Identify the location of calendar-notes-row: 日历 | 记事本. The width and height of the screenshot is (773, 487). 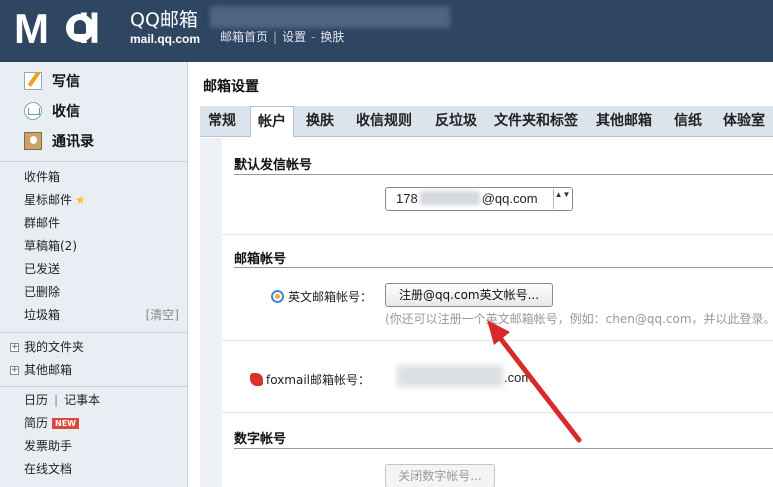
(62, 400).